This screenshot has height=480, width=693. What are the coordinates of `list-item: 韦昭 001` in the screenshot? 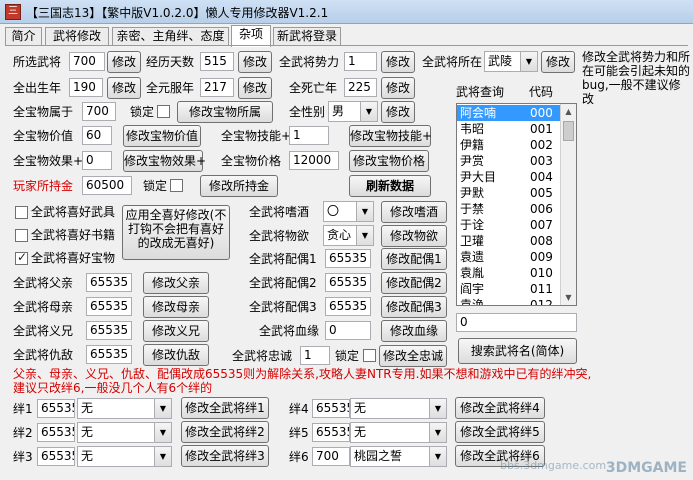 It's located at (509, 129).